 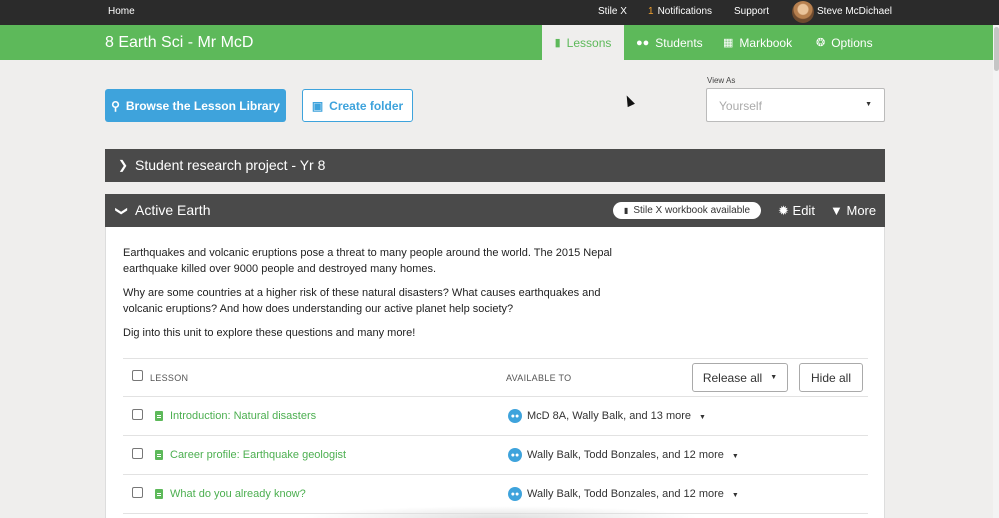 What do you see at coordinates (728, 43) in the screenshot?
I see `grid-icon: ▦` at bounding box center [728, 43].